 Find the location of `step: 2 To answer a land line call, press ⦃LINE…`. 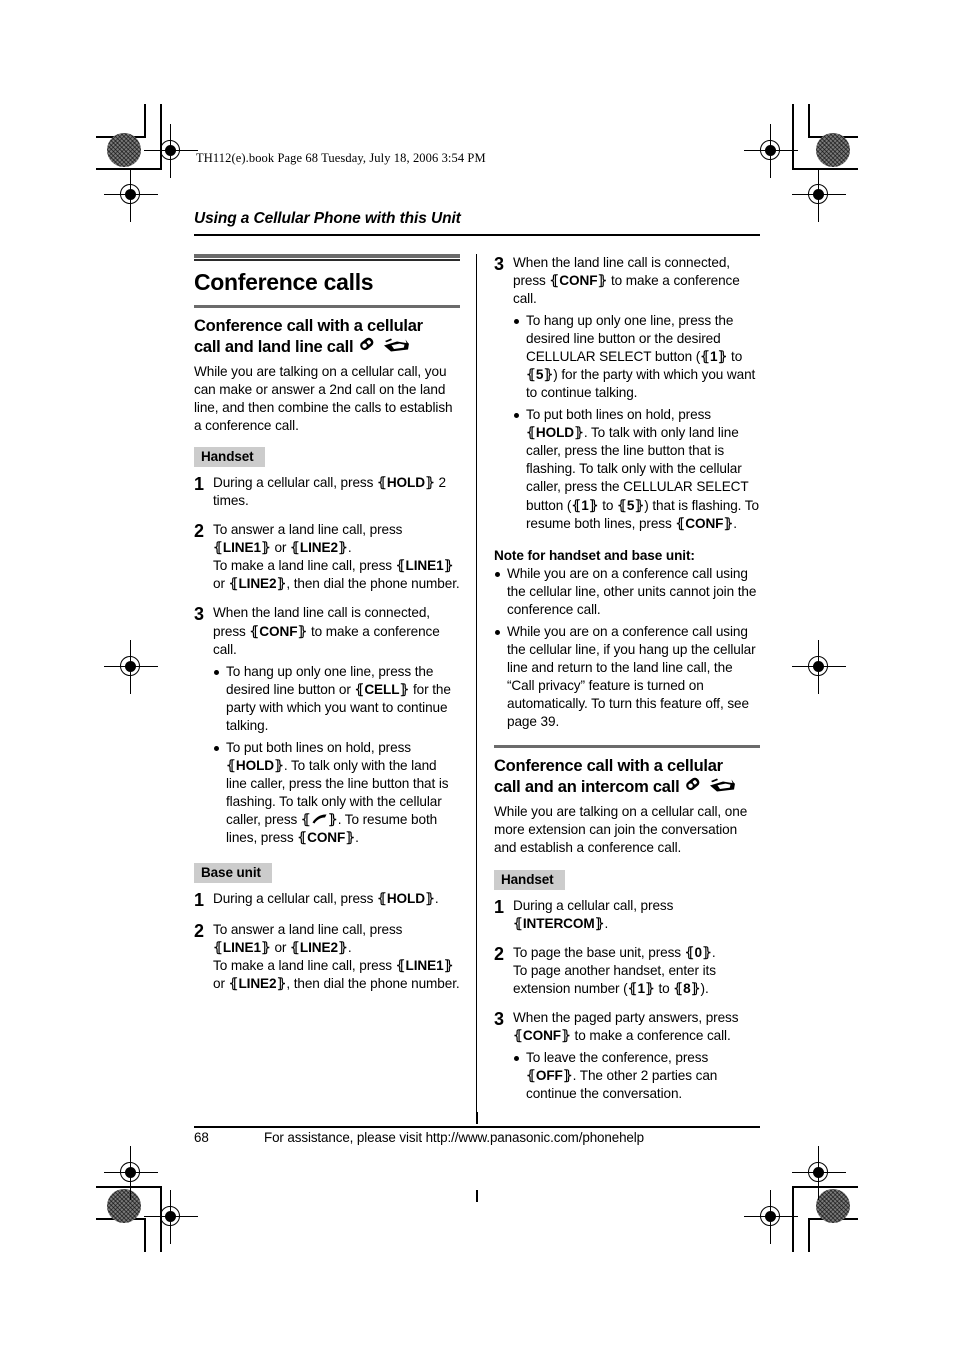

step: 2 To answer a land line call, press ⦃LINE… is located at coordinates (327, 557).